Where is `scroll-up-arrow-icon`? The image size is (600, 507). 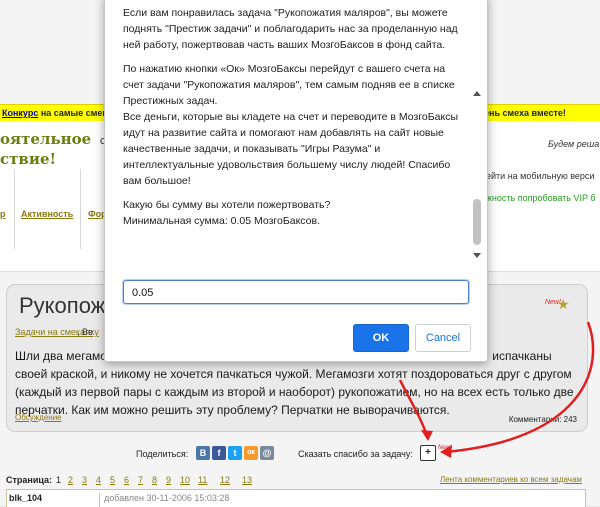 scroll-up-arrow-icon is located at coordinates (477, 93).